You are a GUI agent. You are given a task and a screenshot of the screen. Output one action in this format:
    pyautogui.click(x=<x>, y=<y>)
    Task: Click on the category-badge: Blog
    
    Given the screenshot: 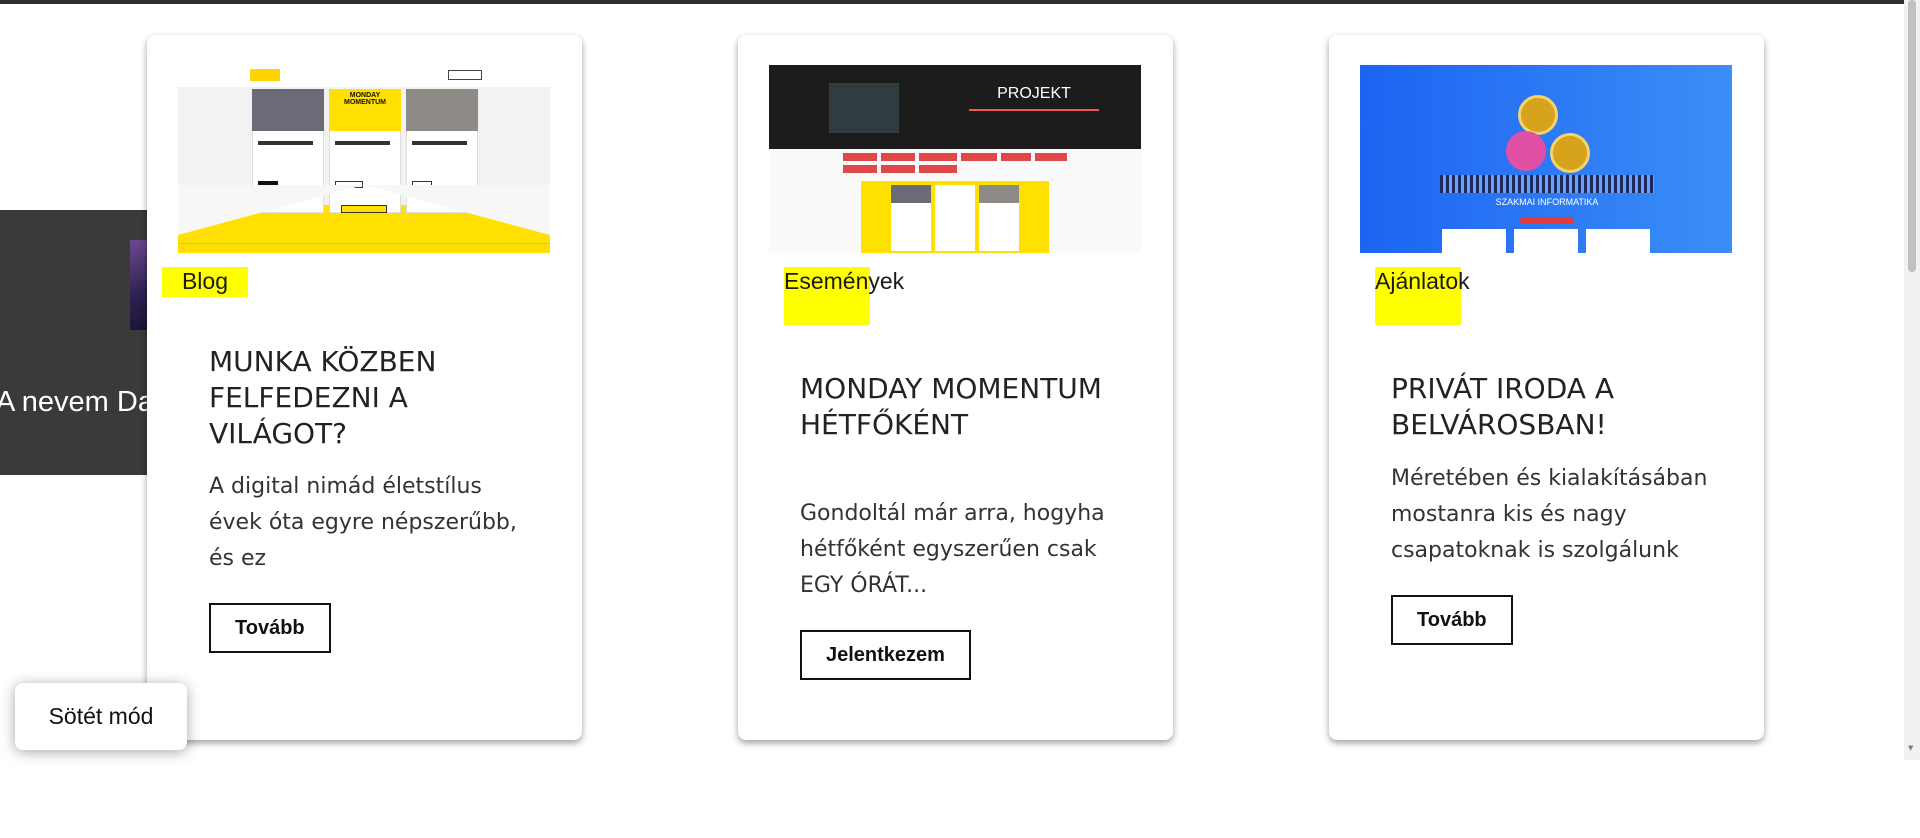 What is the action you would take?
    pyautogui.click(x=205, y=282)
    